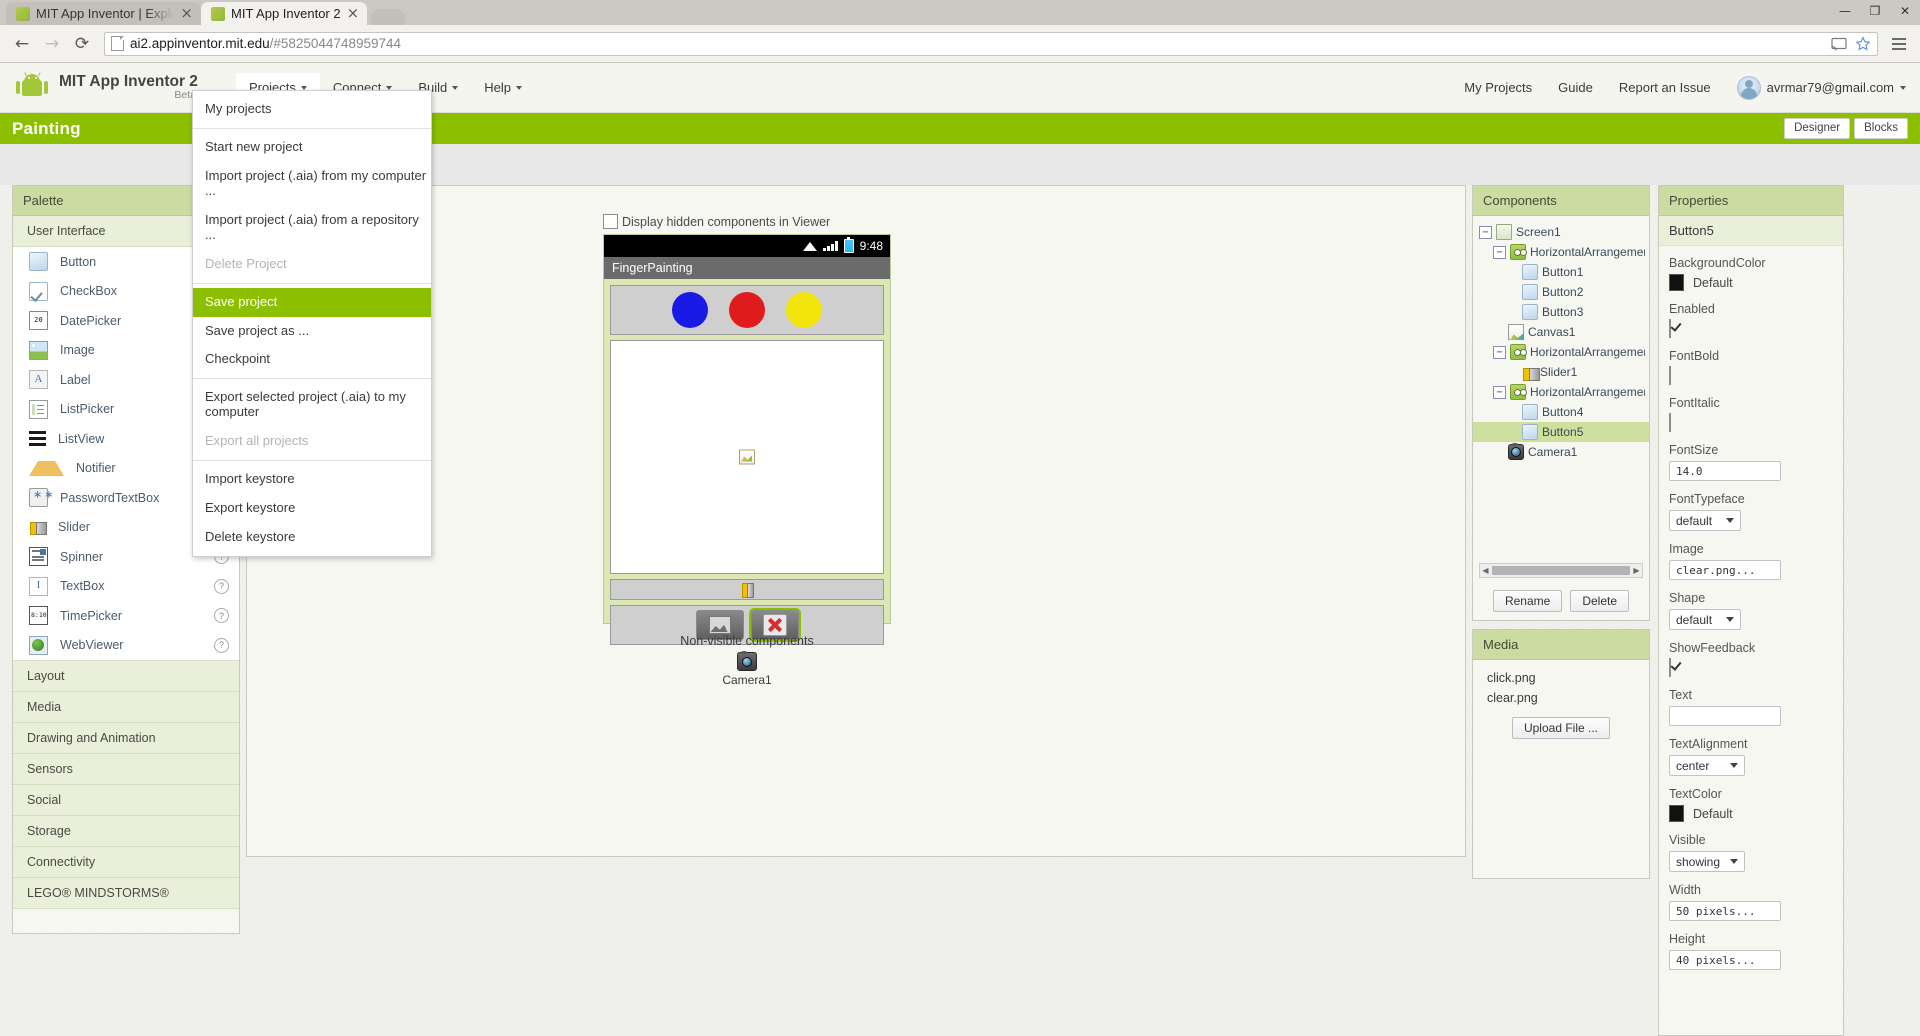 The width and height of the screenshot is (1920, 1036). Describe the element at coordinates (284, 13) in the screenshot. I see `browser-tab-2: MIT App Inventor 2 ×` at that location.